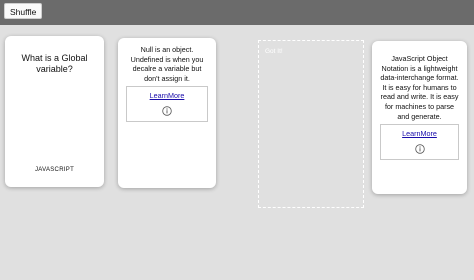  Describe the element at coordinates (54, 111) in the screenshot. I see `flashcard-question: What is a Global variable? JAVASCRIPT` at that location.